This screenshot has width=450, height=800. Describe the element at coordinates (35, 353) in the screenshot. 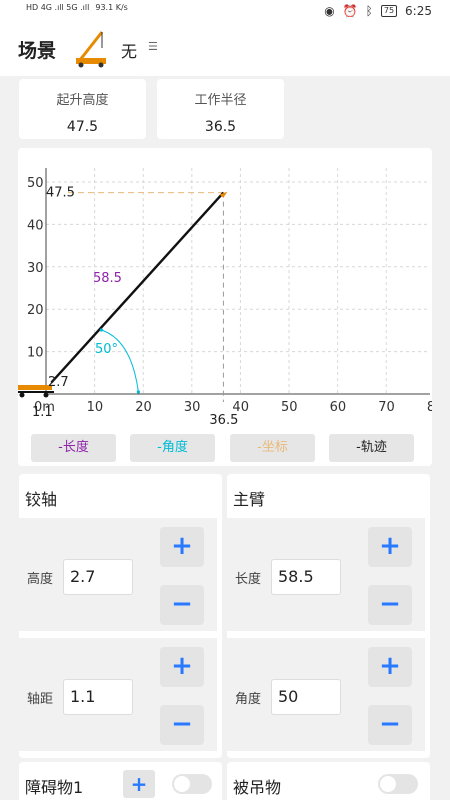

I see `y-tick-label: 10` at that location.